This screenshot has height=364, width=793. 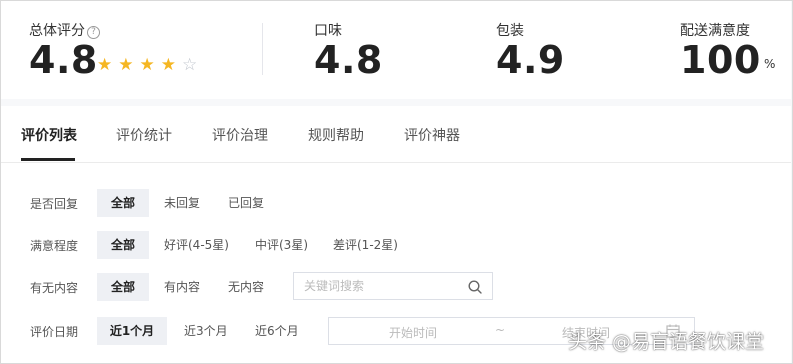 I want to click on tab-review-list: 评价列表, so click(x=49, y=135).